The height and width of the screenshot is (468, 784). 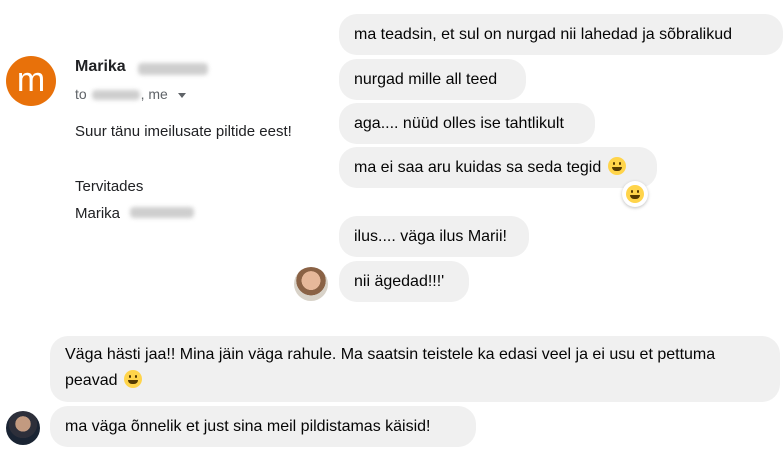 What do you see at coordinates (181, 95) in the screenshot?
I see `chevron-down-icon` at bounding box center [181, 95].